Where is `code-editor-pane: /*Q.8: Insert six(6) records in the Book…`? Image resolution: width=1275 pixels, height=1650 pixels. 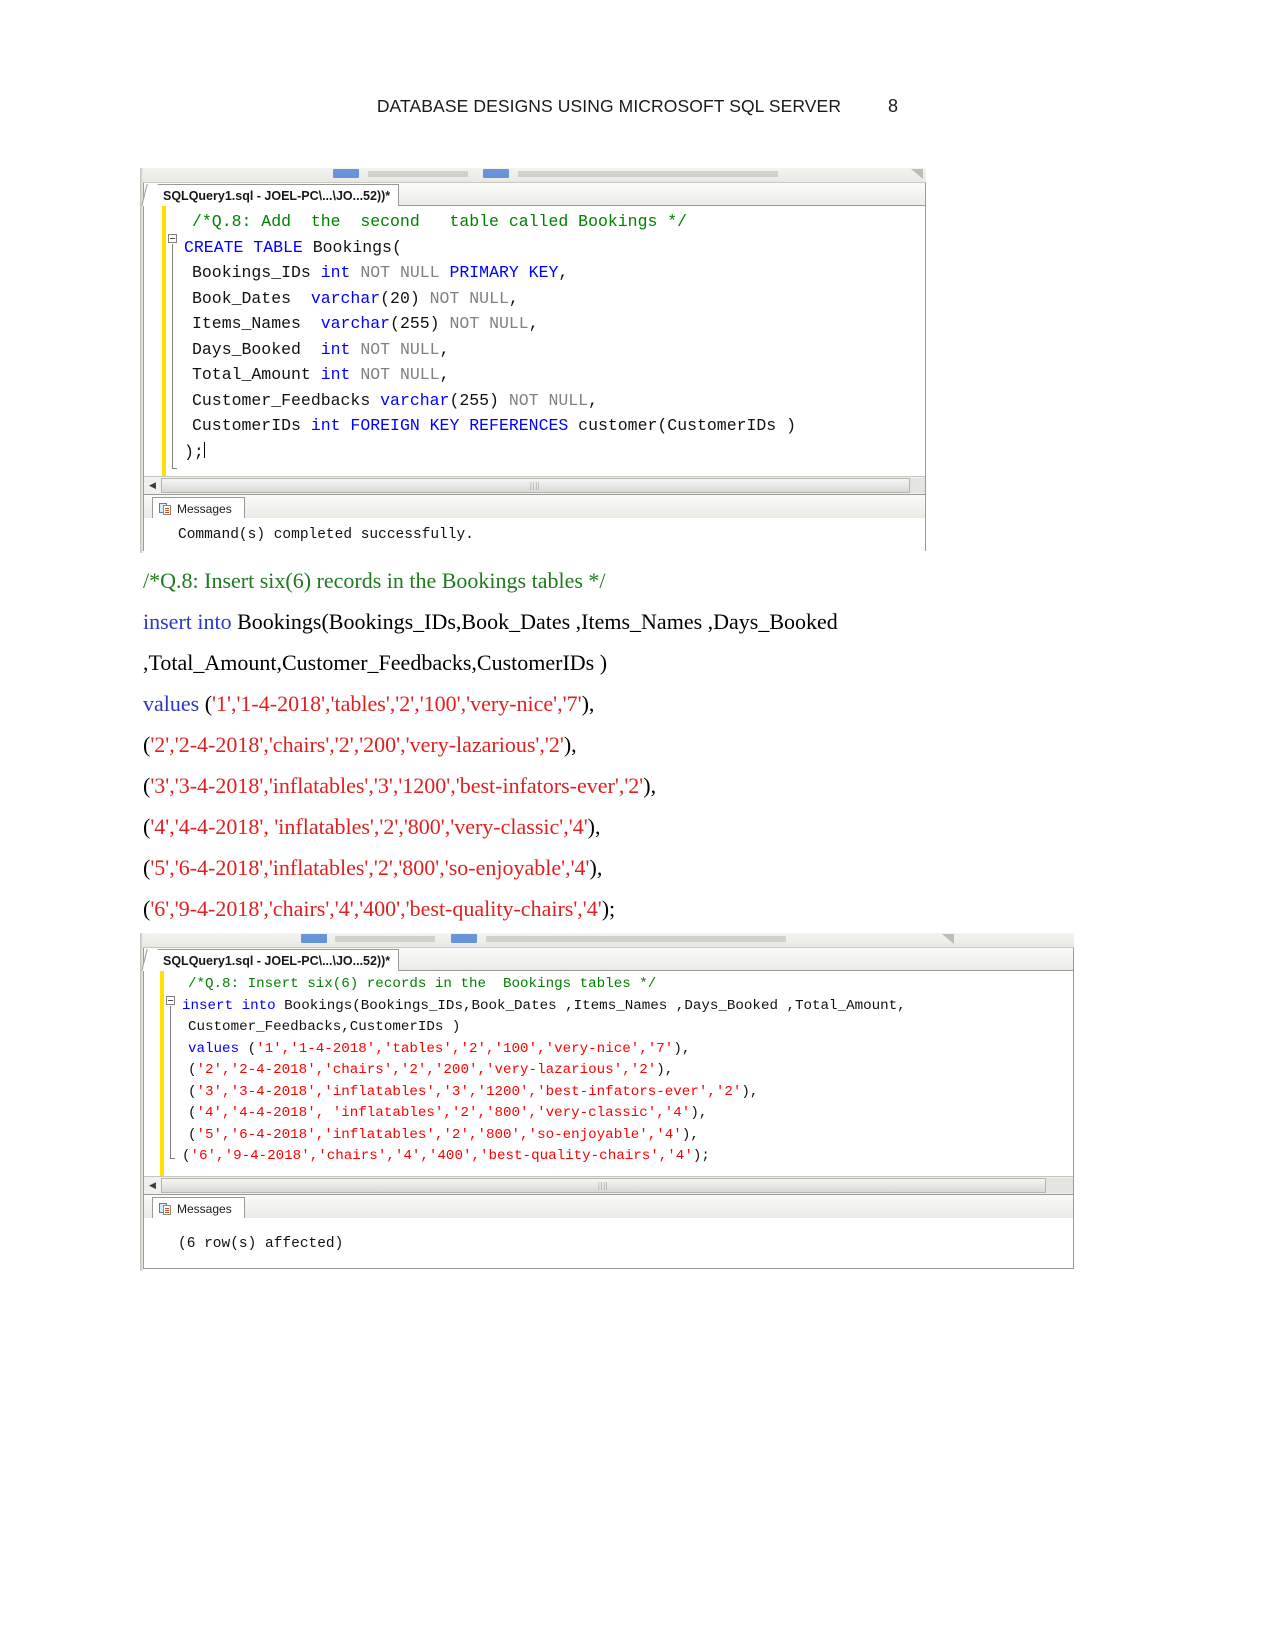
code-editor-pane: /*Q.8: Insert six(6) records in the Book… is located at coordinates (608, 1073).